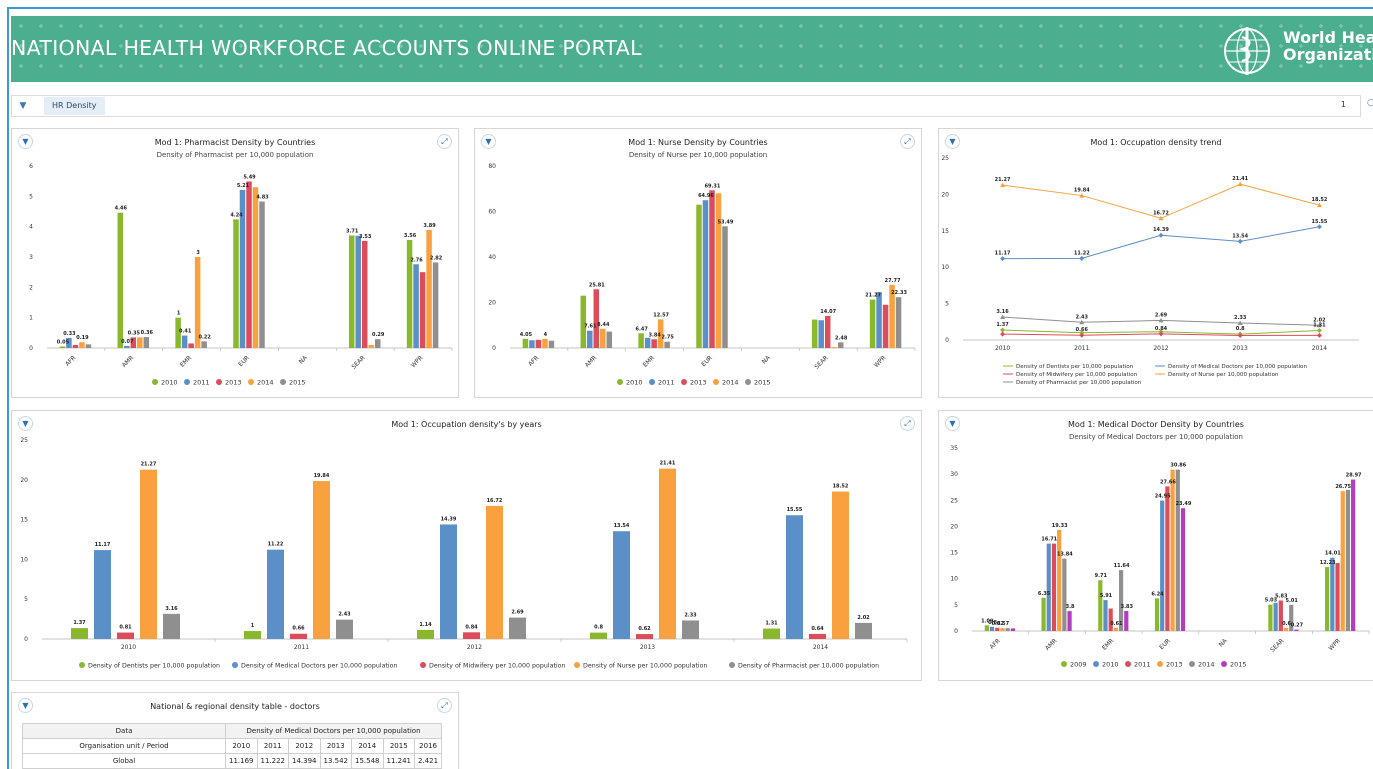 The height and width of the screenshot is (769, 1373). What do you see at coordinates (31, 227) in the screenshot?
I see `y-tick-label: 4` at bounding box center [31, 227].